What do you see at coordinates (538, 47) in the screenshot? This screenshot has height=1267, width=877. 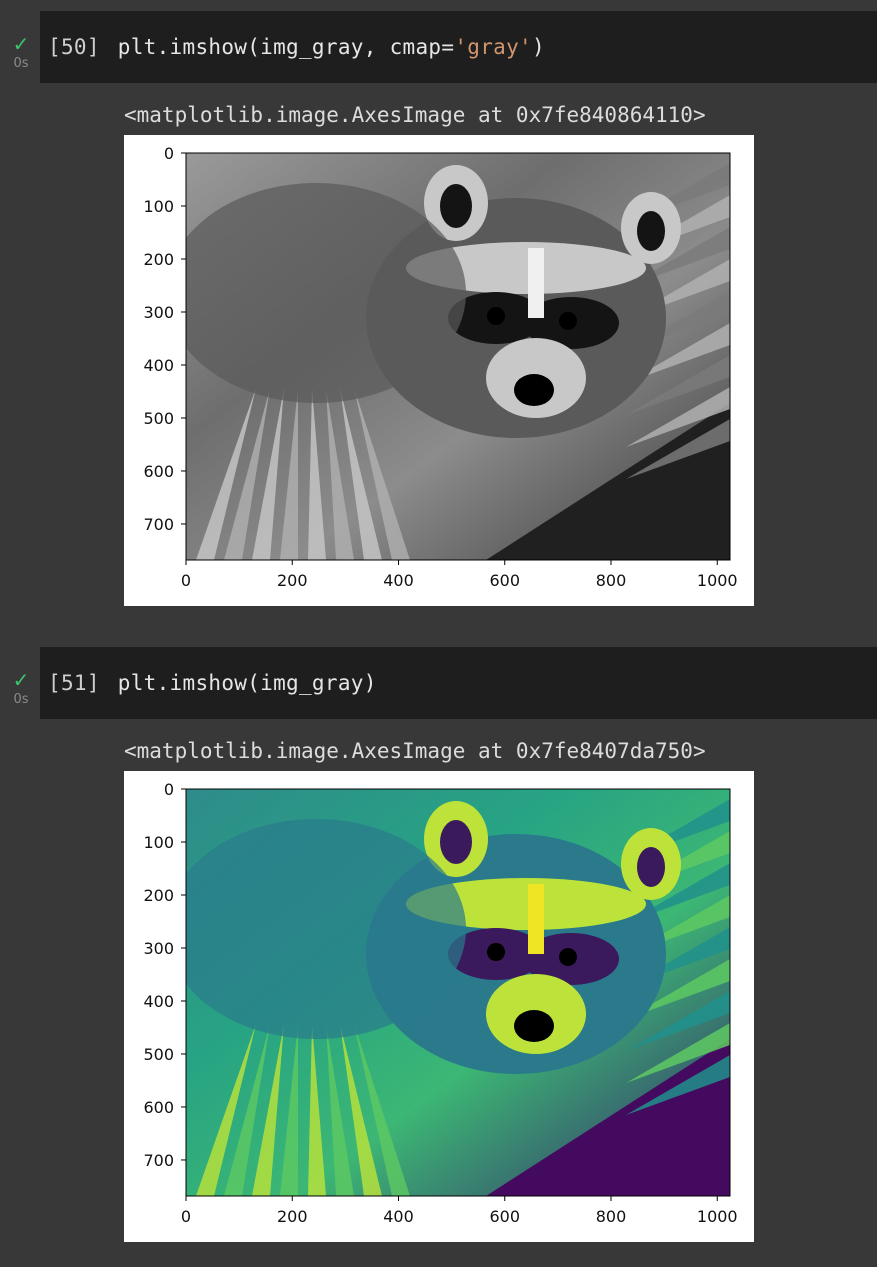 I see `code-segment: )` at bounding box center [538, 47].